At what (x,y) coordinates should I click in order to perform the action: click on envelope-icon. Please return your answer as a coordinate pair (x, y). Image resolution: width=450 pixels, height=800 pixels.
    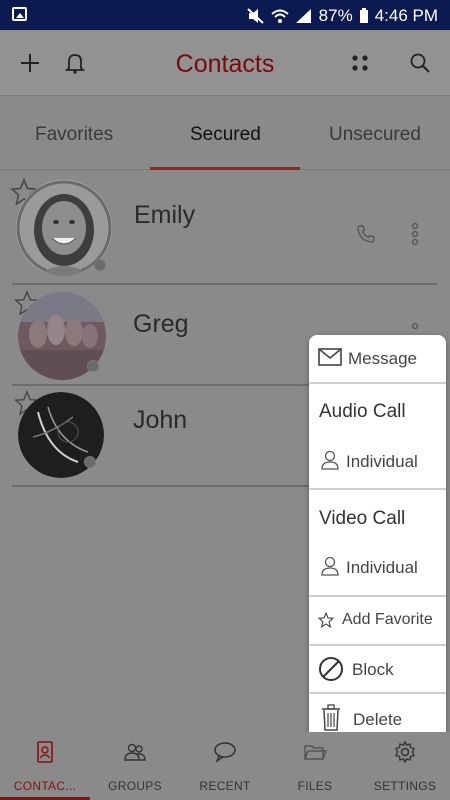
    Looking at the image, I should click on (330, 357).